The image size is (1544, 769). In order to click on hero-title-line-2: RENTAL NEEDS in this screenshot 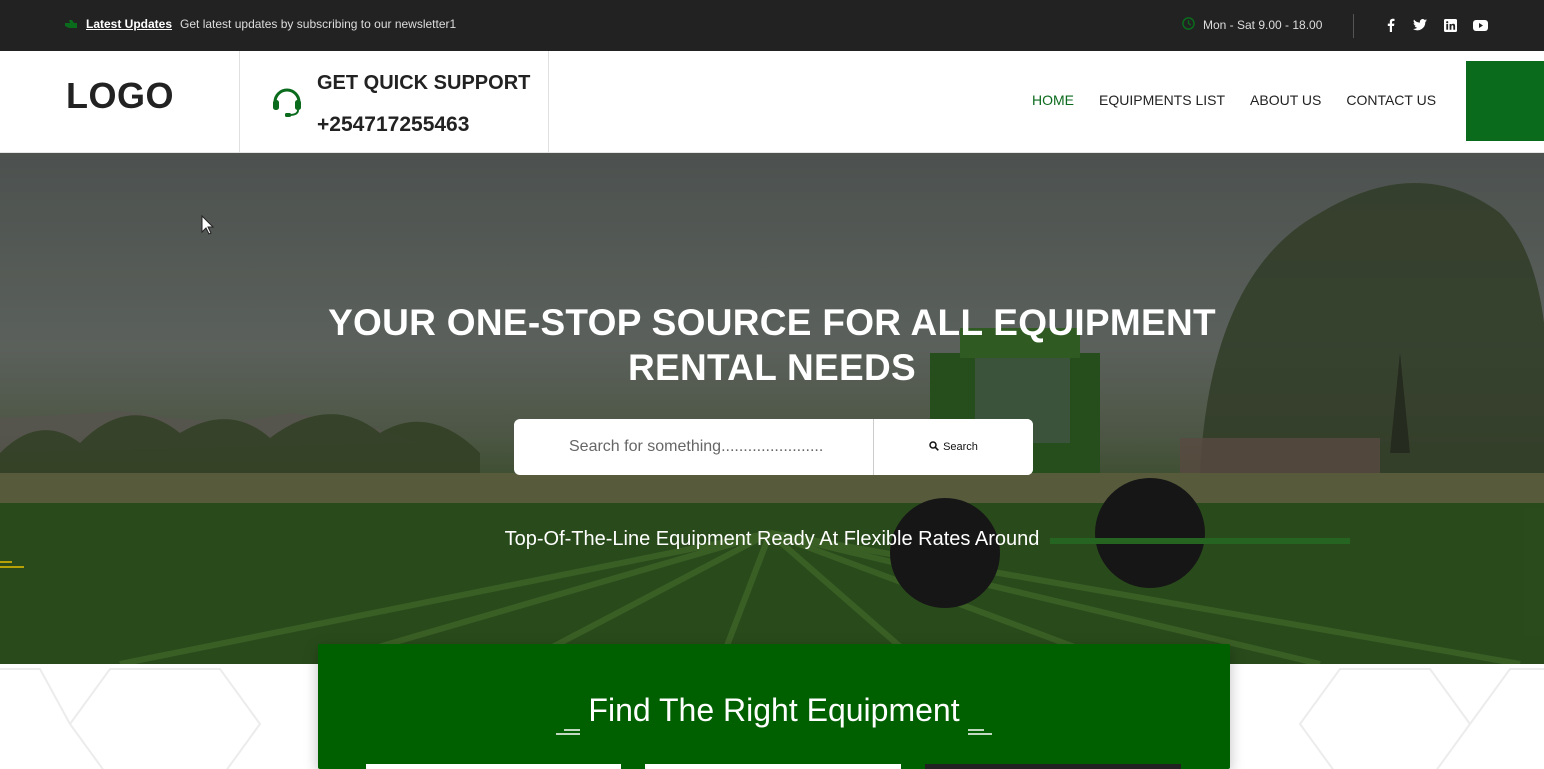, I will do `click(772, 367)`.